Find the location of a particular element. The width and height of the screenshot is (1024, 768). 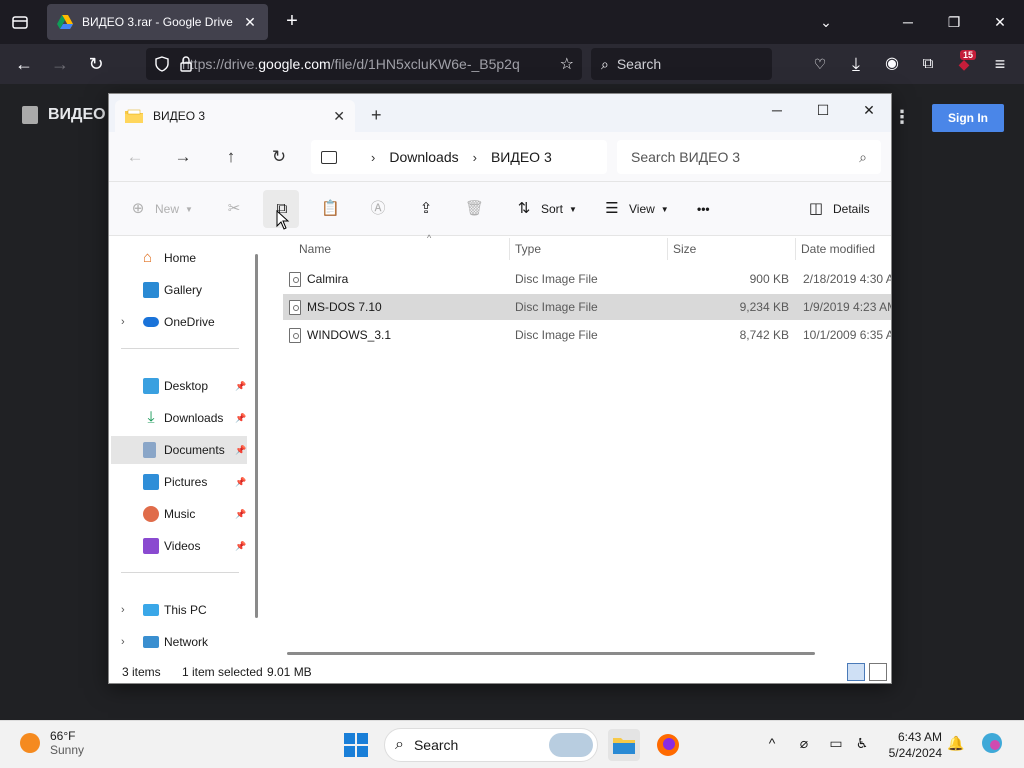

tab-overflow-chevron-icon: ⌄ is located at coordinates (826, 22).